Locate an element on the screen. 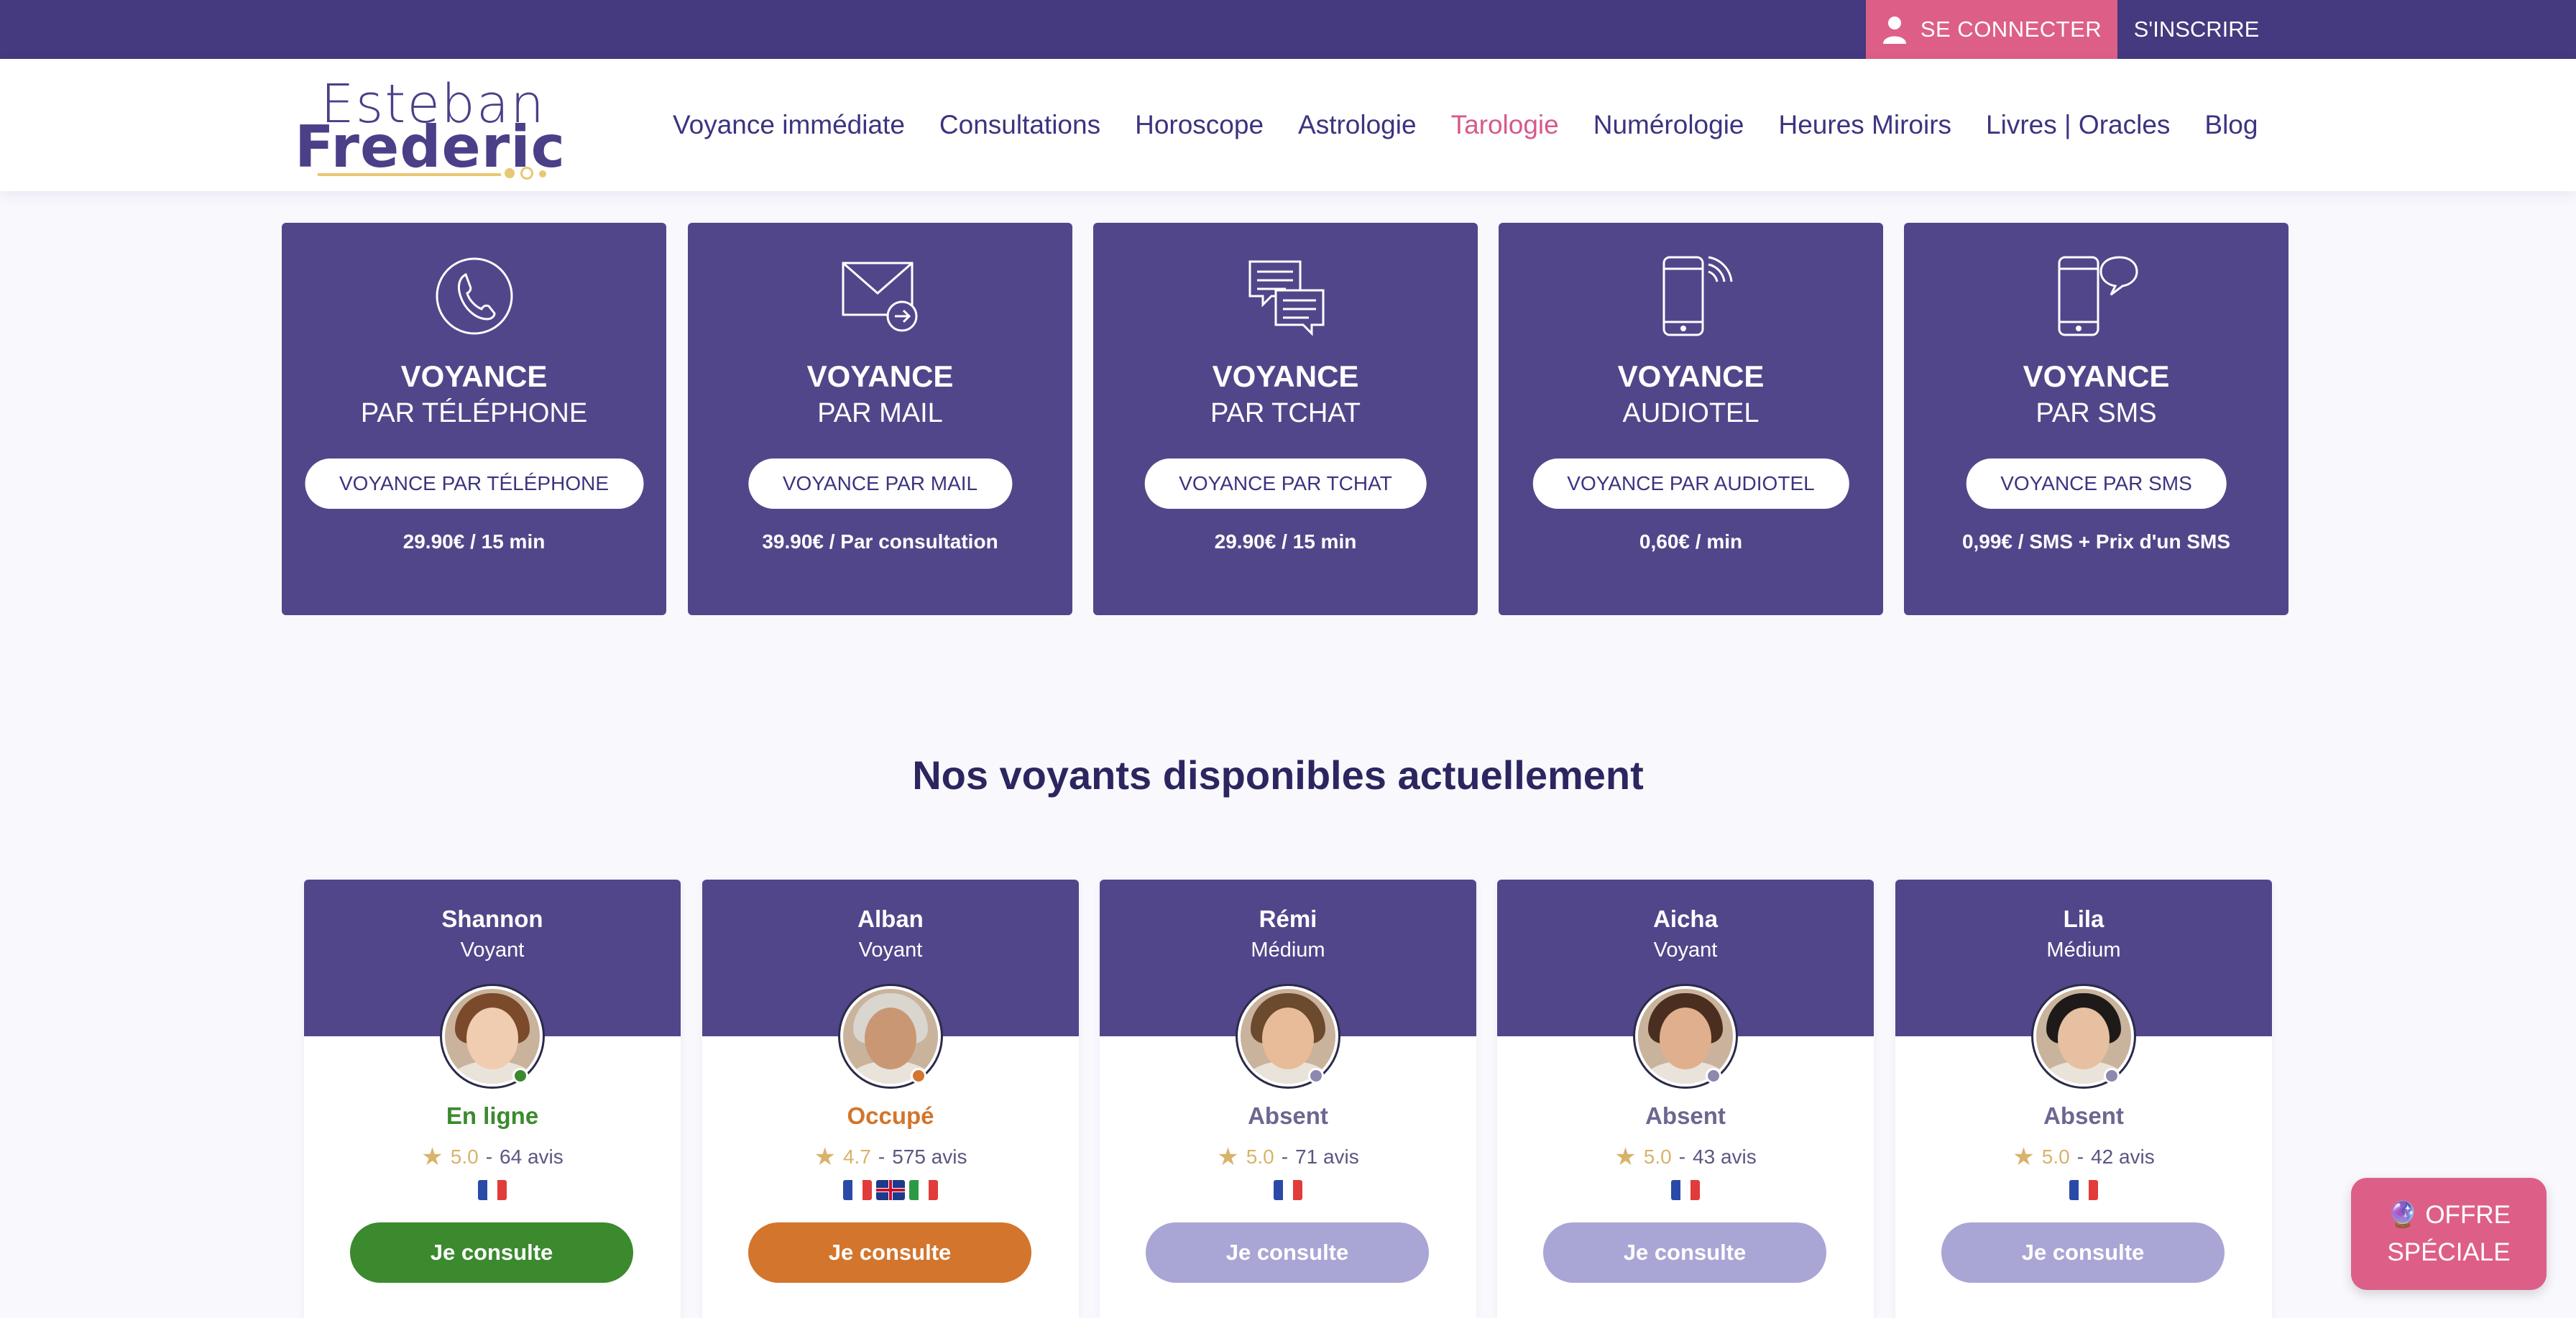 This screenshot has width=2576, height=1318. user-icon is located at coordinates (1895, 29).